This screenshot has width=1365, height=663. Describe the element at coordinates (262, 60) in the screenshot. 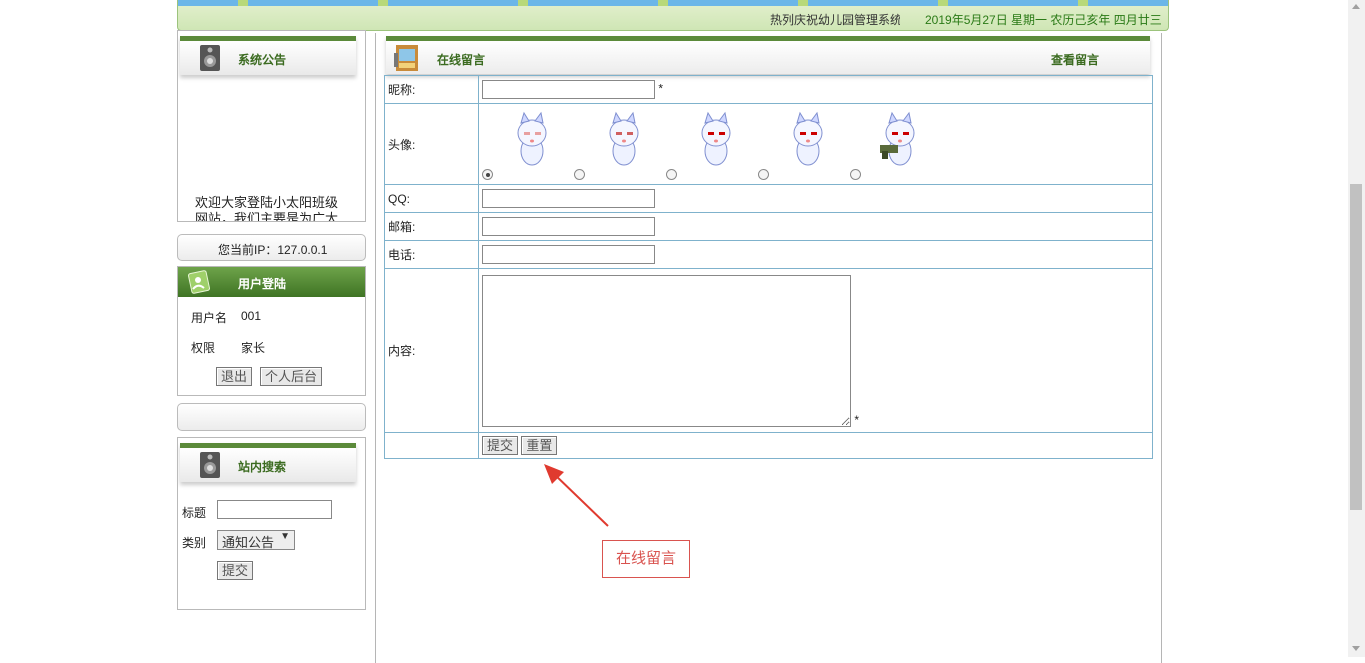

I see `announcement-title: 系统公告` at that location.